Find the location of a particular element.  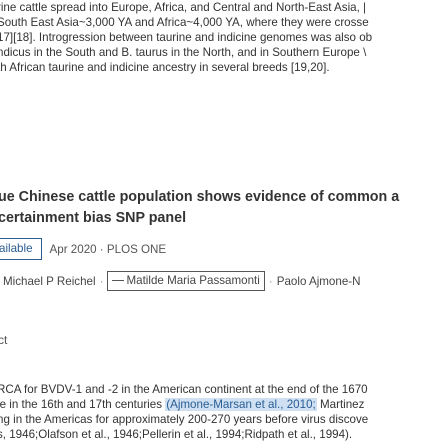

article-meta: ailable Apr 2020 · PLOS ONE is located at coordinates (83, 249).